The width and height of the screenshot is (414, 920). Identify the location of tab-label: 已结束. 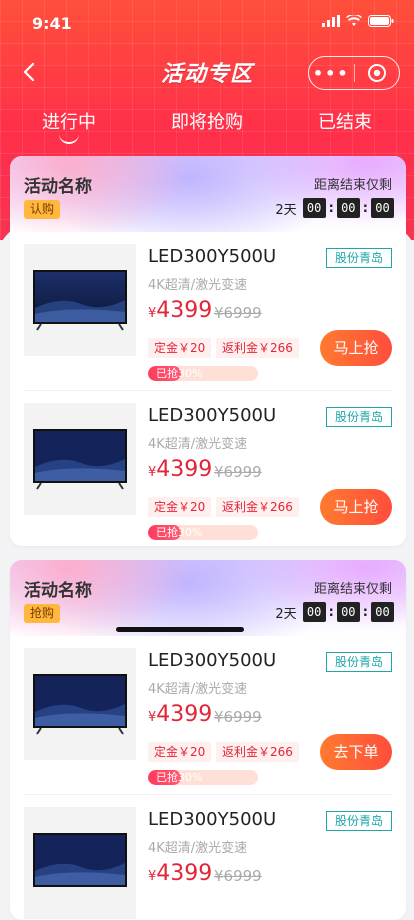
(345, 122).